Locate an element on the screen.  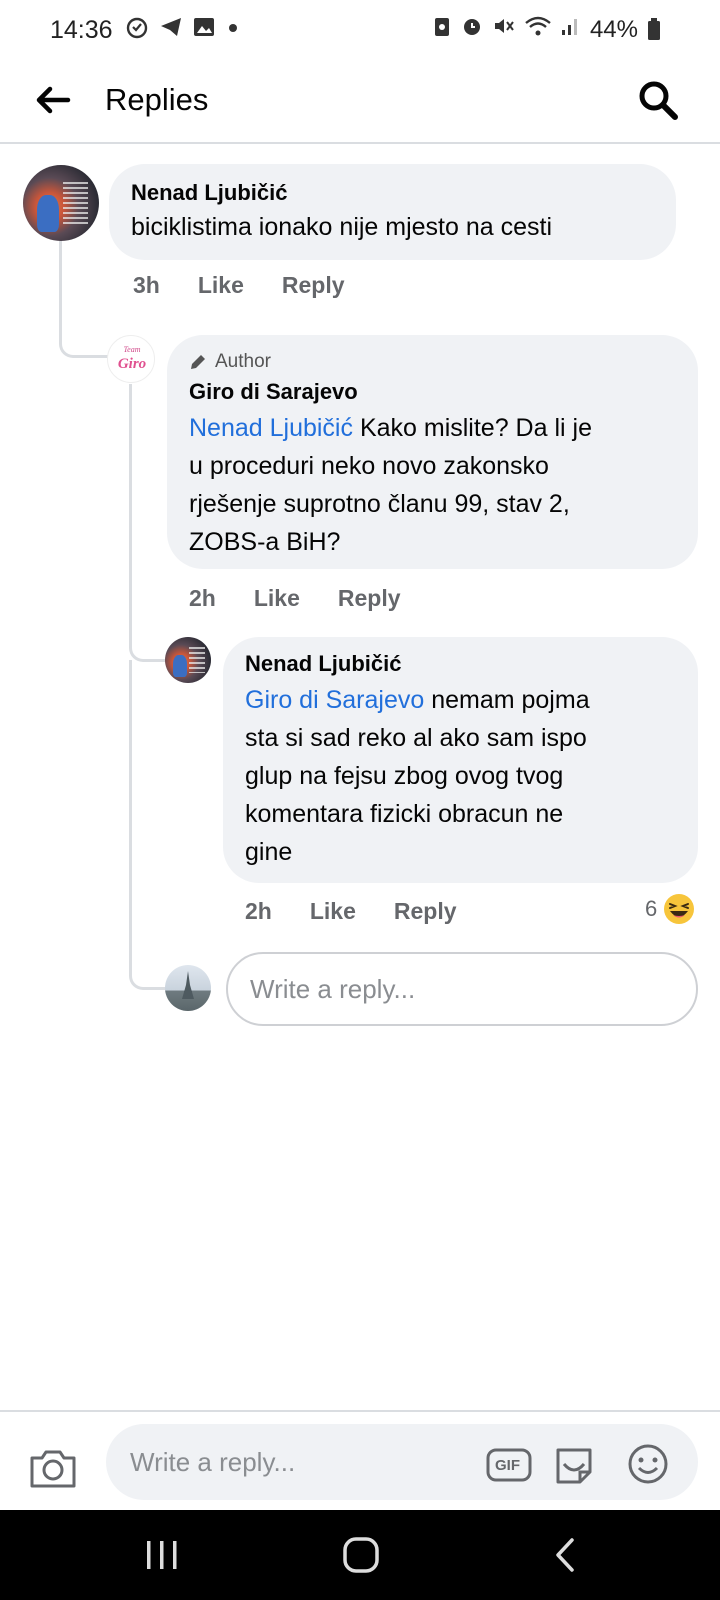
thread-line-replies is located at coordinates (149, 523).